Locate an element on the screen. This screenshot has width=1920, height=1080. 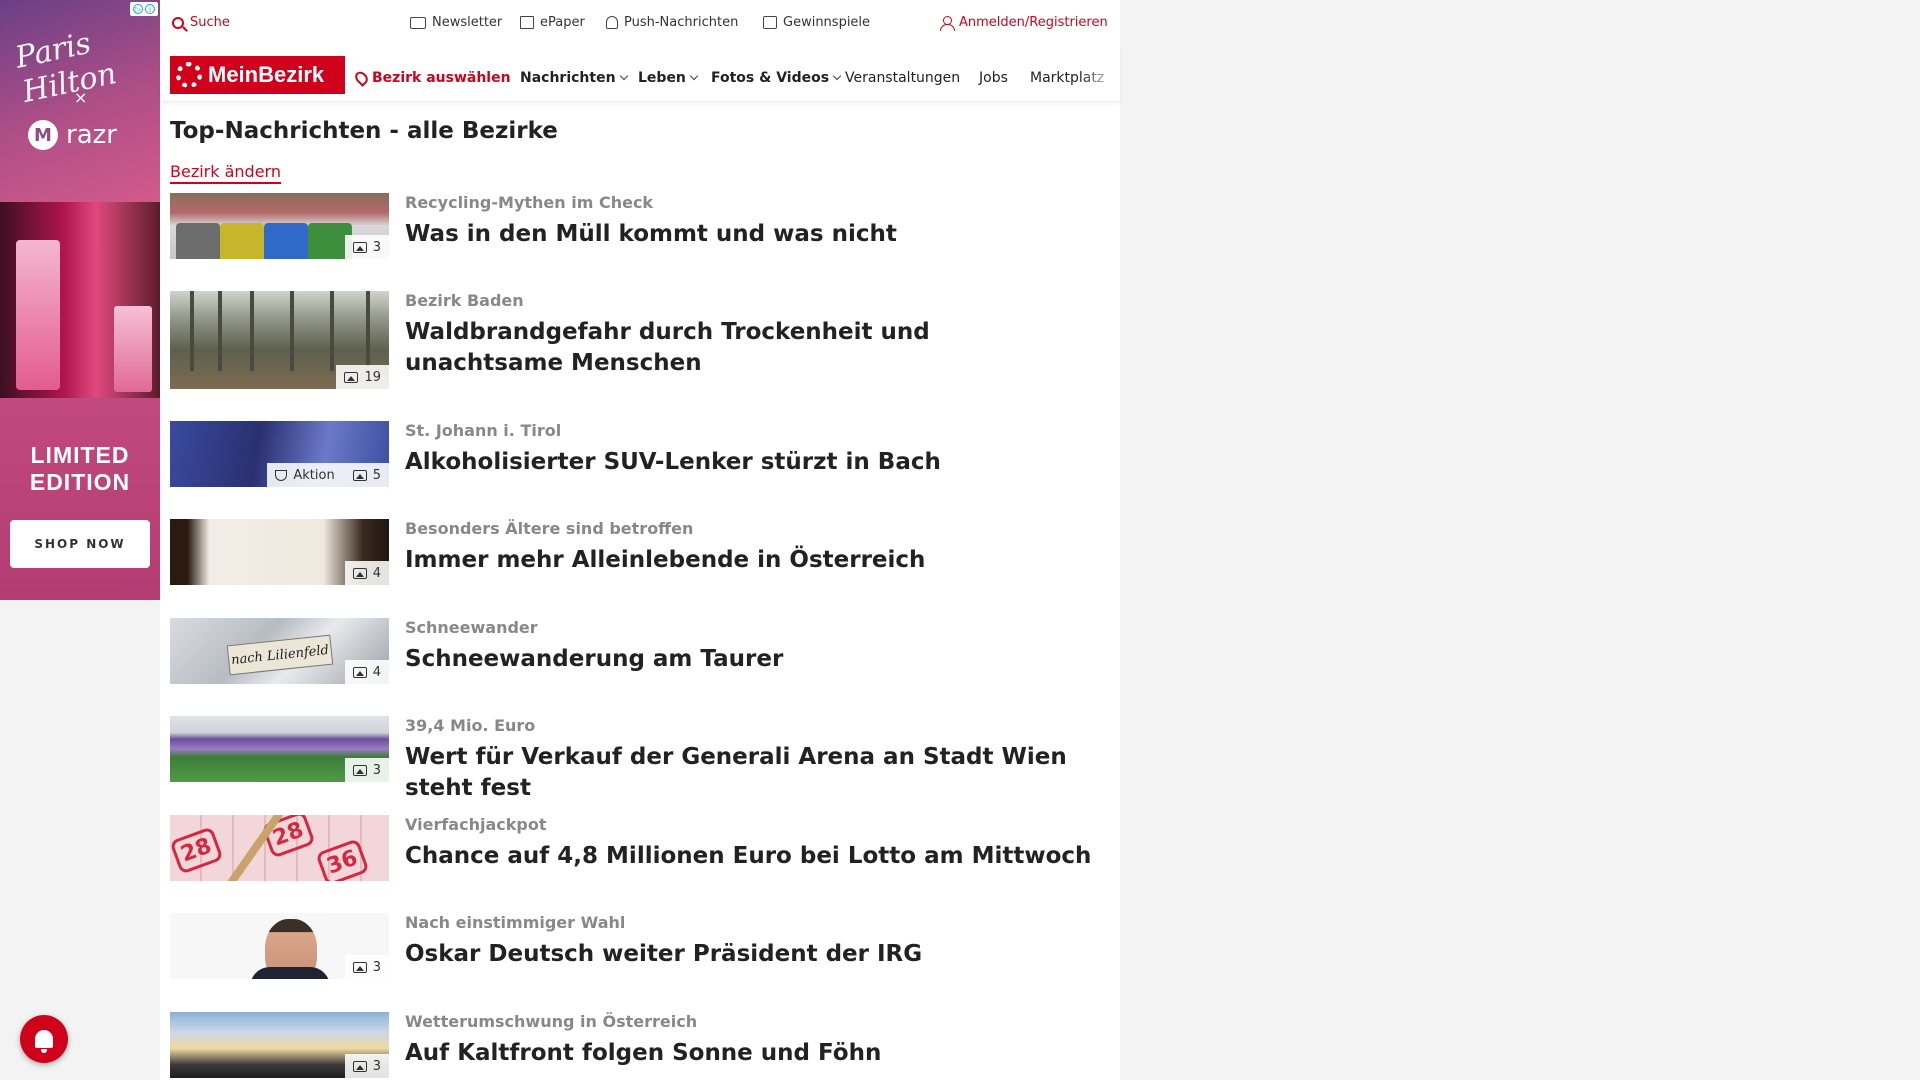
search-link: Suche is located at coordinates (201, 22).